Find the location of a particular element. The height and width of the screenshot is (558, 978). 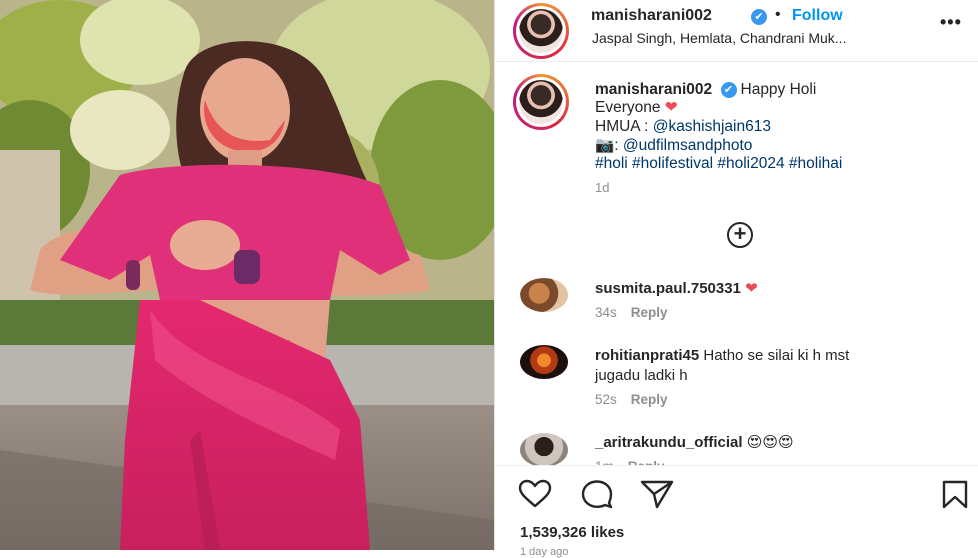

comment-bubble-icon is located at coordinates (597, 494).